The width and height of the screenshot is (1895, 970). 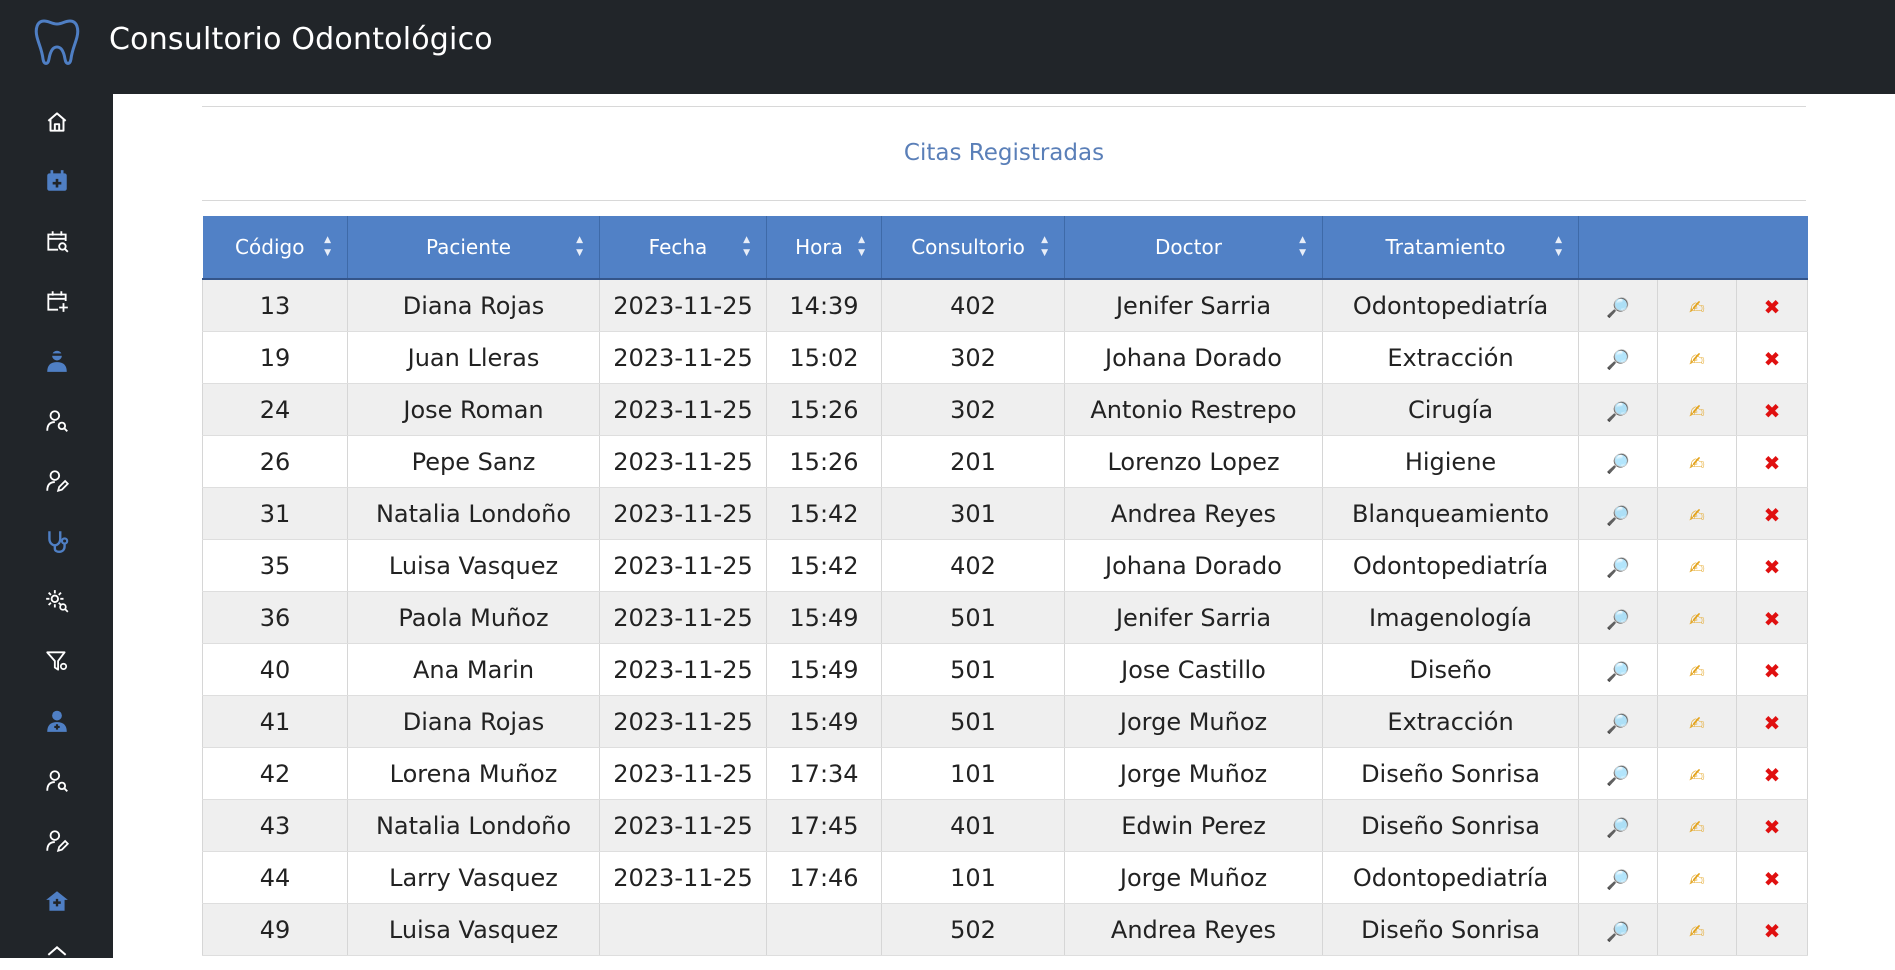 What do you see at coordinates (57, 181) in the screenshot?
I see `sidebar-item-appointments` at bounding box center [57, 181].